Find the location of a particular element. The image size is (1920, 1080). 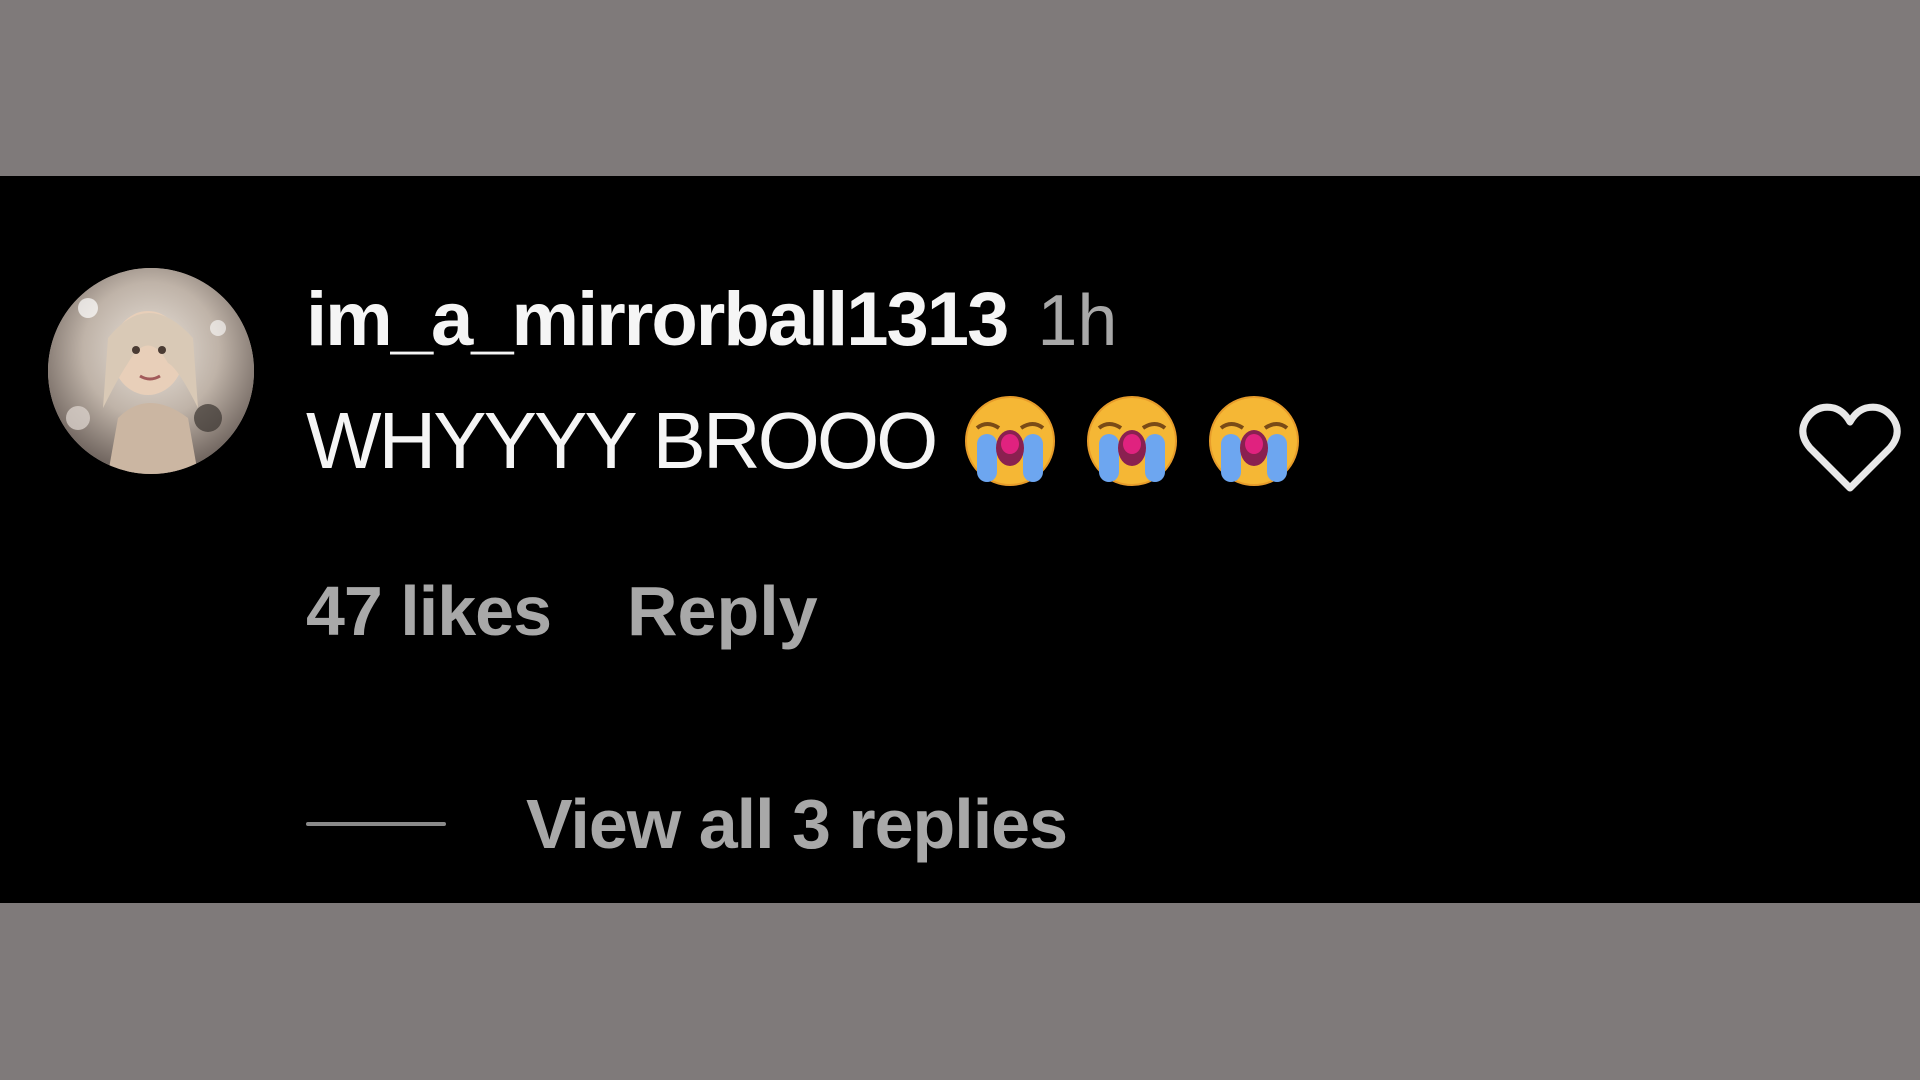

avatar-image is located at coordinates (151, 371).